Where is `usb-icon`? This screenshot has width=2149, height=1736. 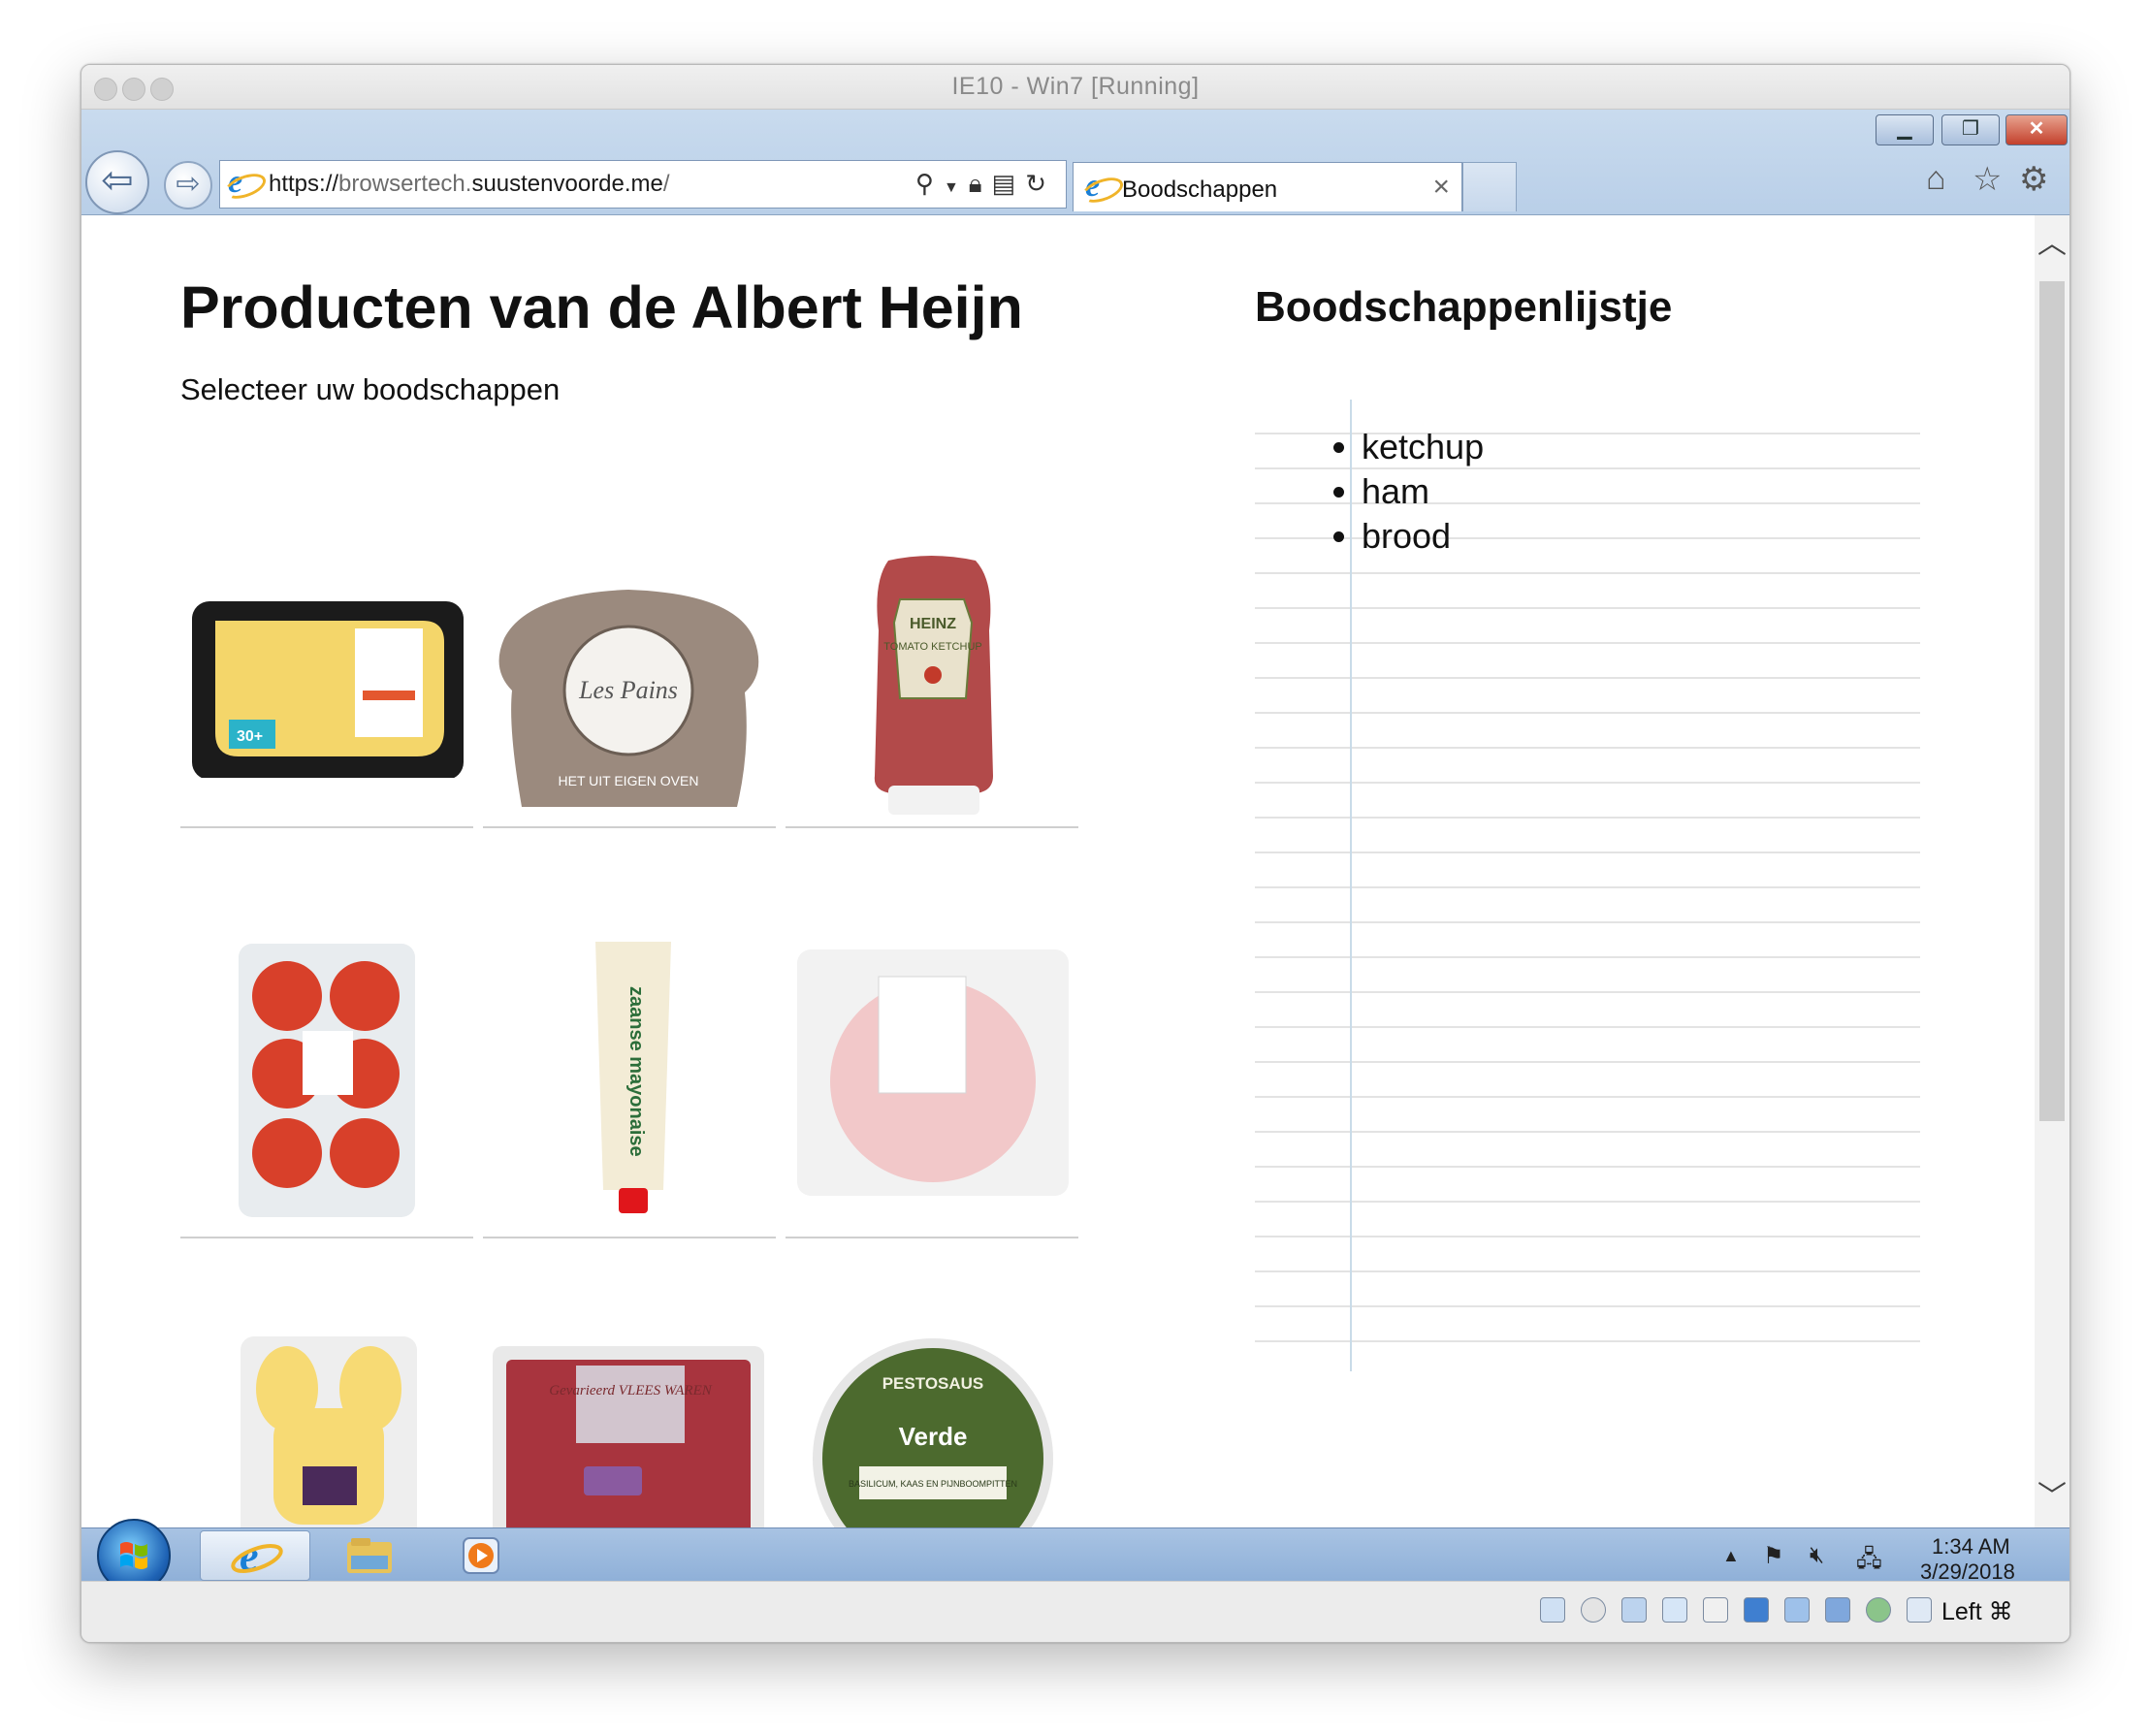
usb-icon is located at coordinates (1715, 1610).